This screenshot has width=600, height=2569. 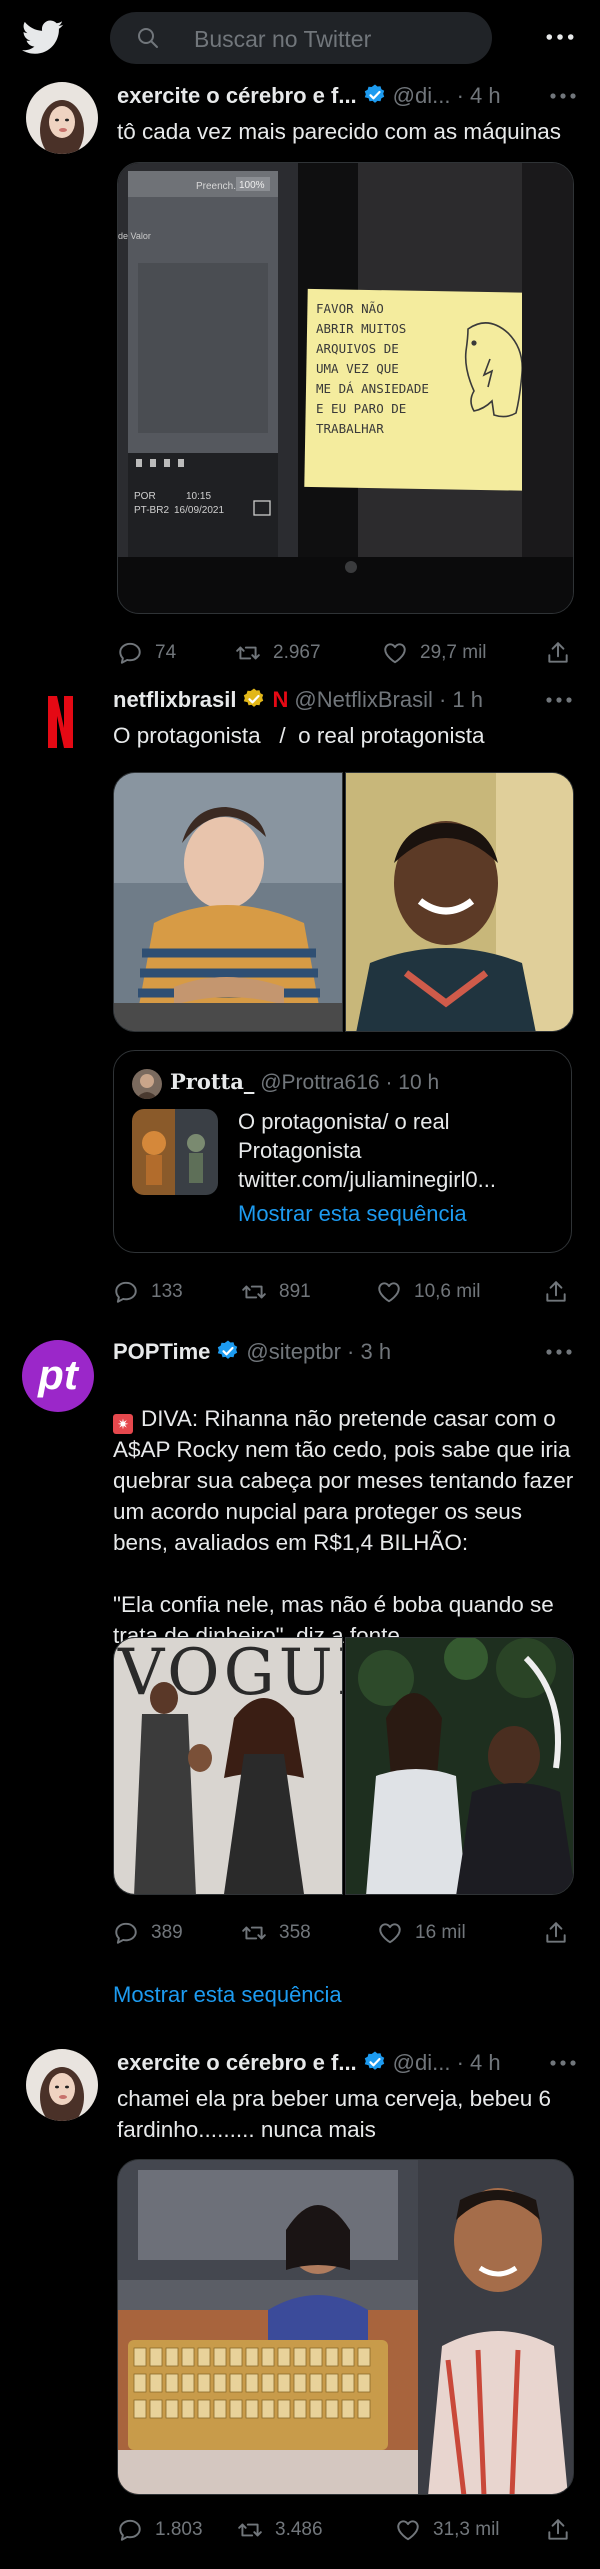 What do you see at coordinates (148, 1933) in the screenshot?
I see `reply-button: 389` at bounding box center [148, 1933].